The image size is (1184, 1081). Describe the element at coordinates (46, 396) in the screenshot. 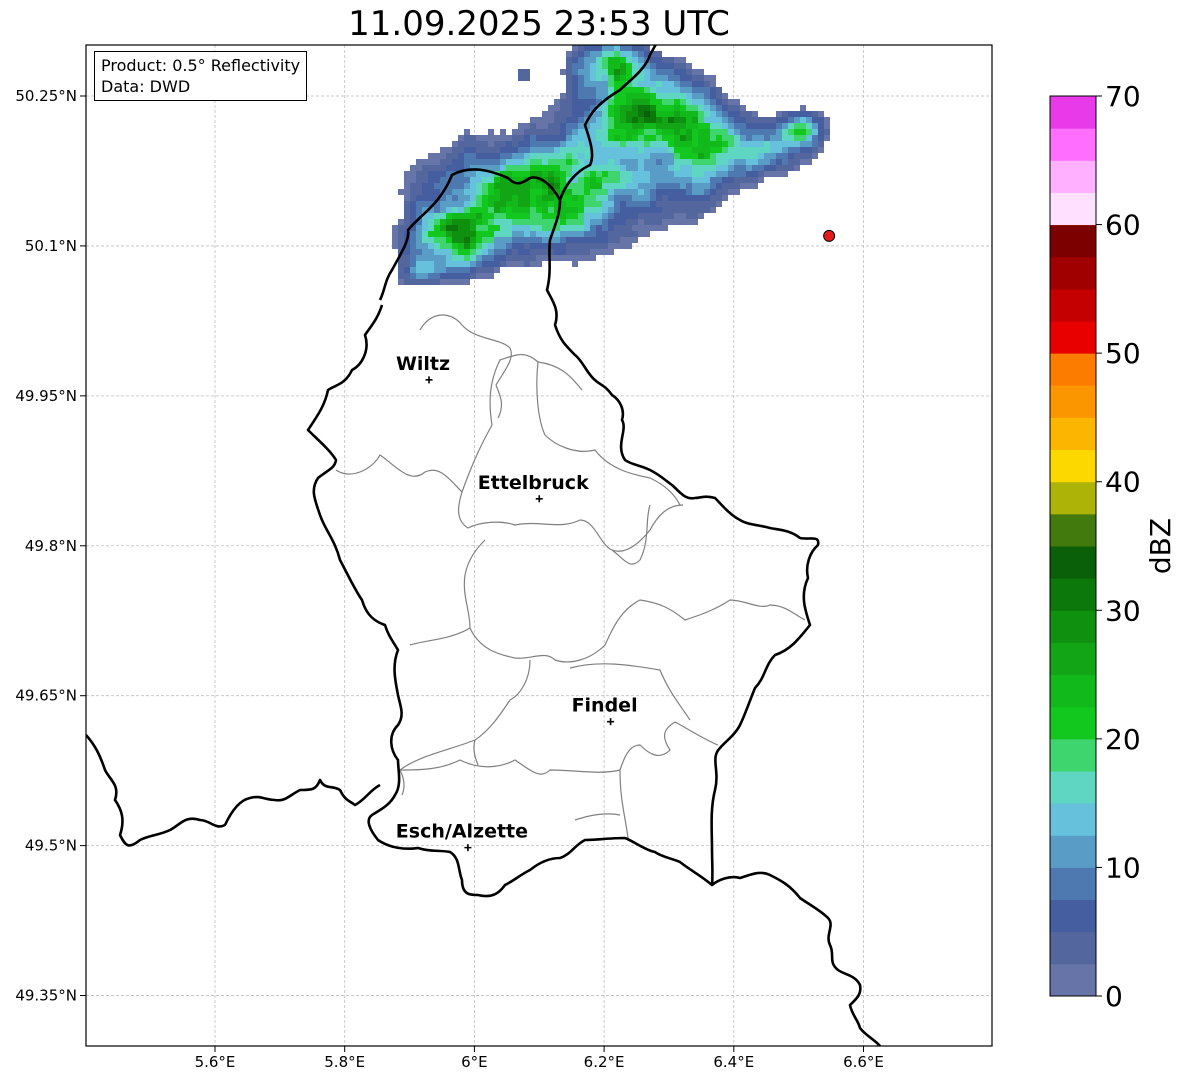

I see `lat-tick-label: 49.95°N` at that location.